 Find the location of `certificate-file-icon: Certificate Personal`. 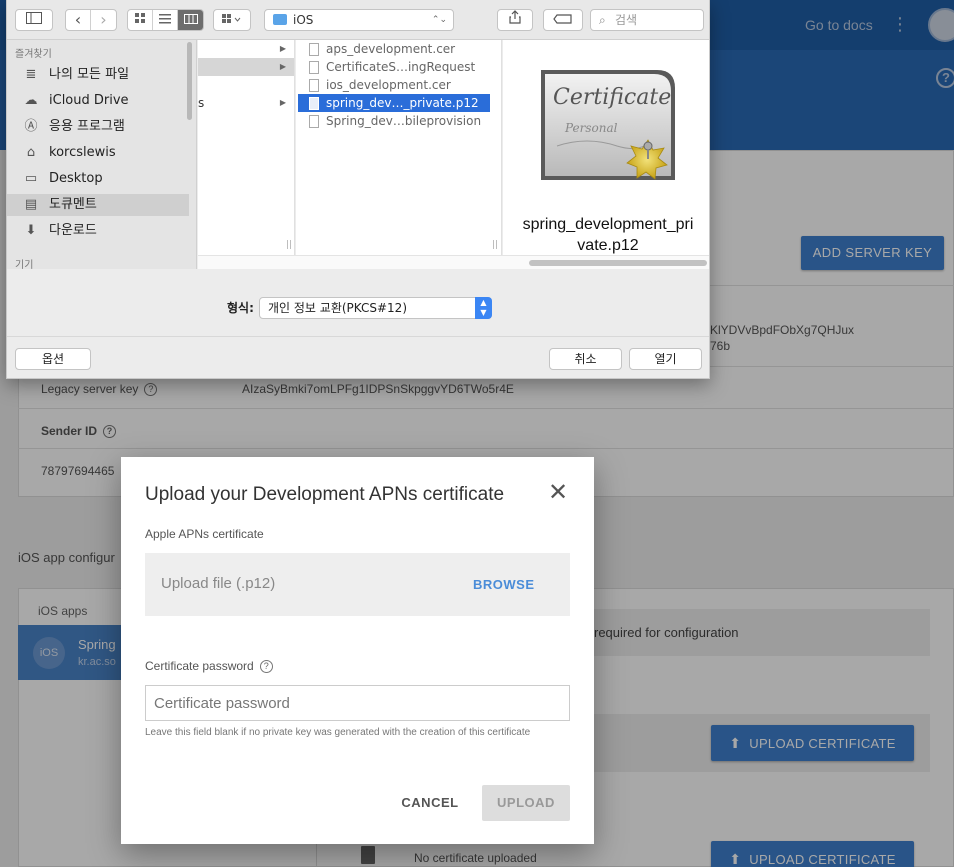

certificate-file-icon: Certificate Personal is located at coordinates (608, 125).